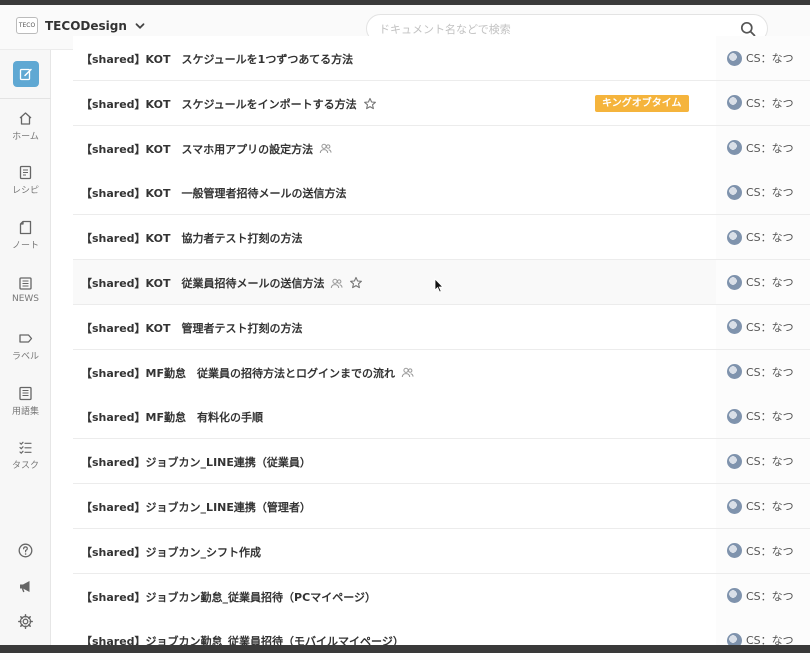 This screenshot has height=653, width=810. I want to click on sidebar-item-label-page: ラベル, so click(25, 346).